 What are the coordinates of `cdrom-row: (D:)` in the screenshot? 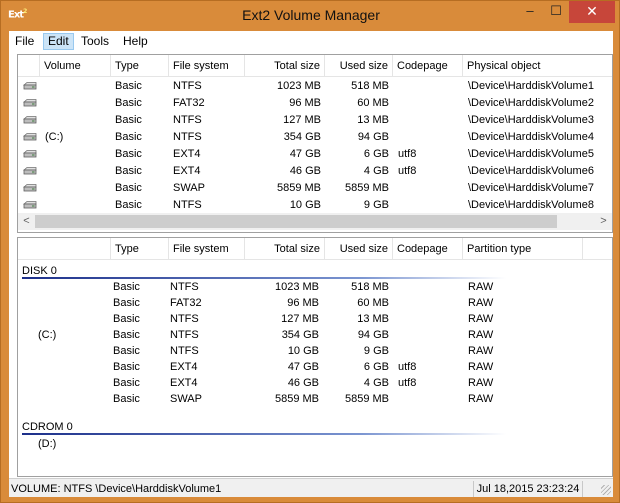 It's located at (315, 444).